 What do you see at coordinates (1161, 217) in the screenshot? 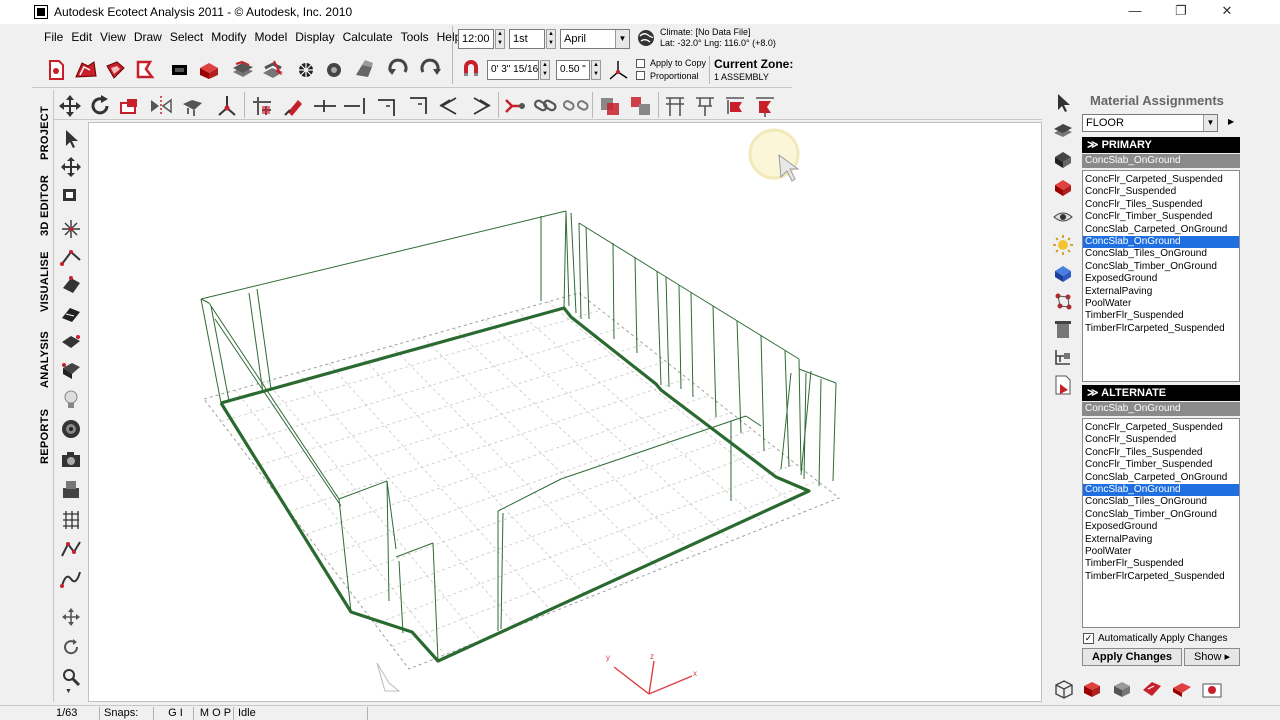
I see `material-item: ConcFlr_Timber_Suspended` at bounding box center [1161, 217].